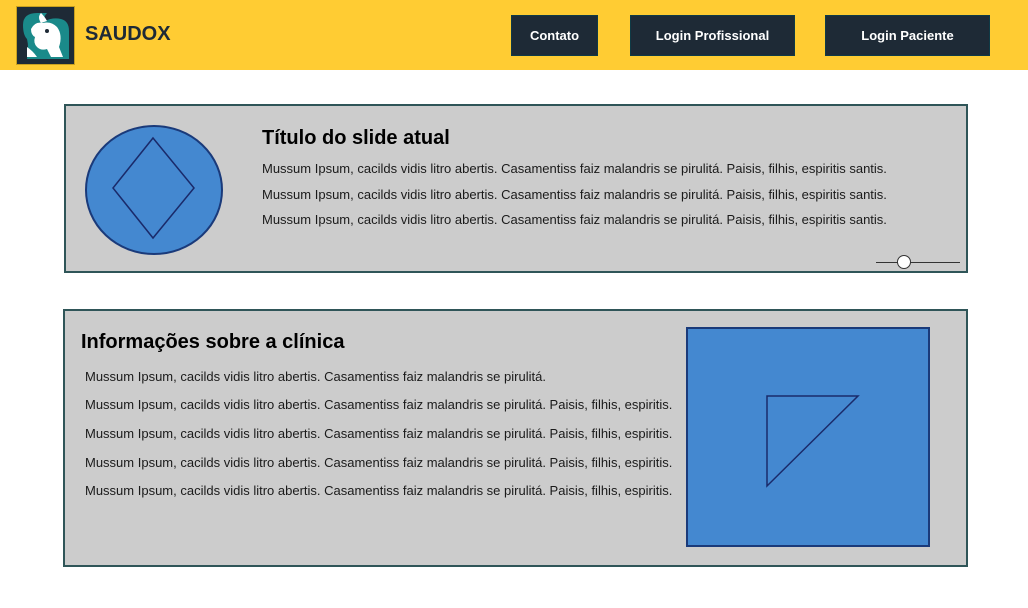 Image resolution: width=1028 pixels, height=608 pixels. What do you see at coordinates (128, 34) in the screenshot?
I see `brand-name: SAUDOX` at bounding box center [128, 34].